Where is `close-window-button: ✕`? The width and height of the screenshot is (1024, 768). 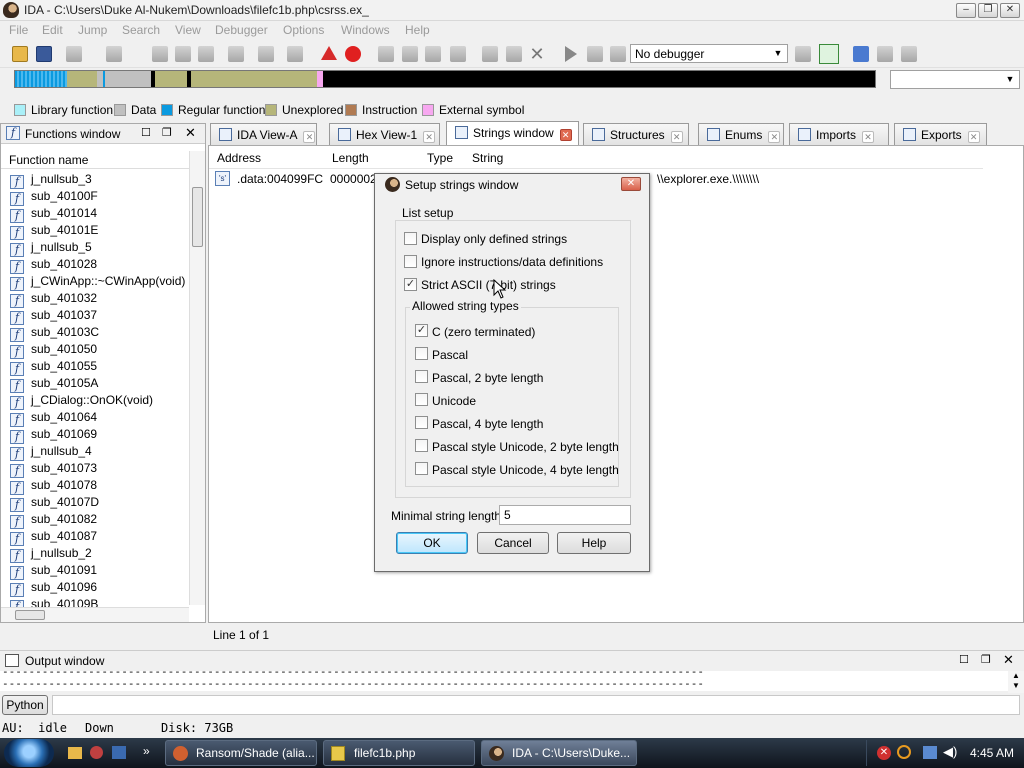 close-window-button: ✕ is located at coordinates (1010, 10).